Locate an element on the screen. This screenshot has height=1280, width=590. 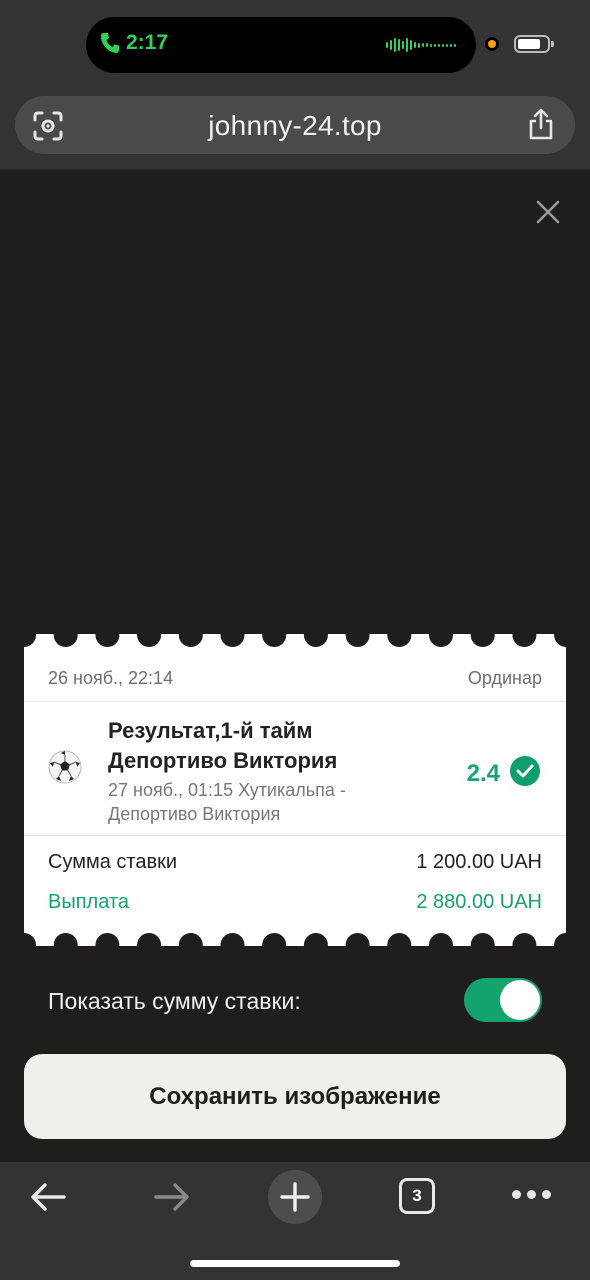
save-image-button: Сохранить изображение is located at coordinates (295, 1096).